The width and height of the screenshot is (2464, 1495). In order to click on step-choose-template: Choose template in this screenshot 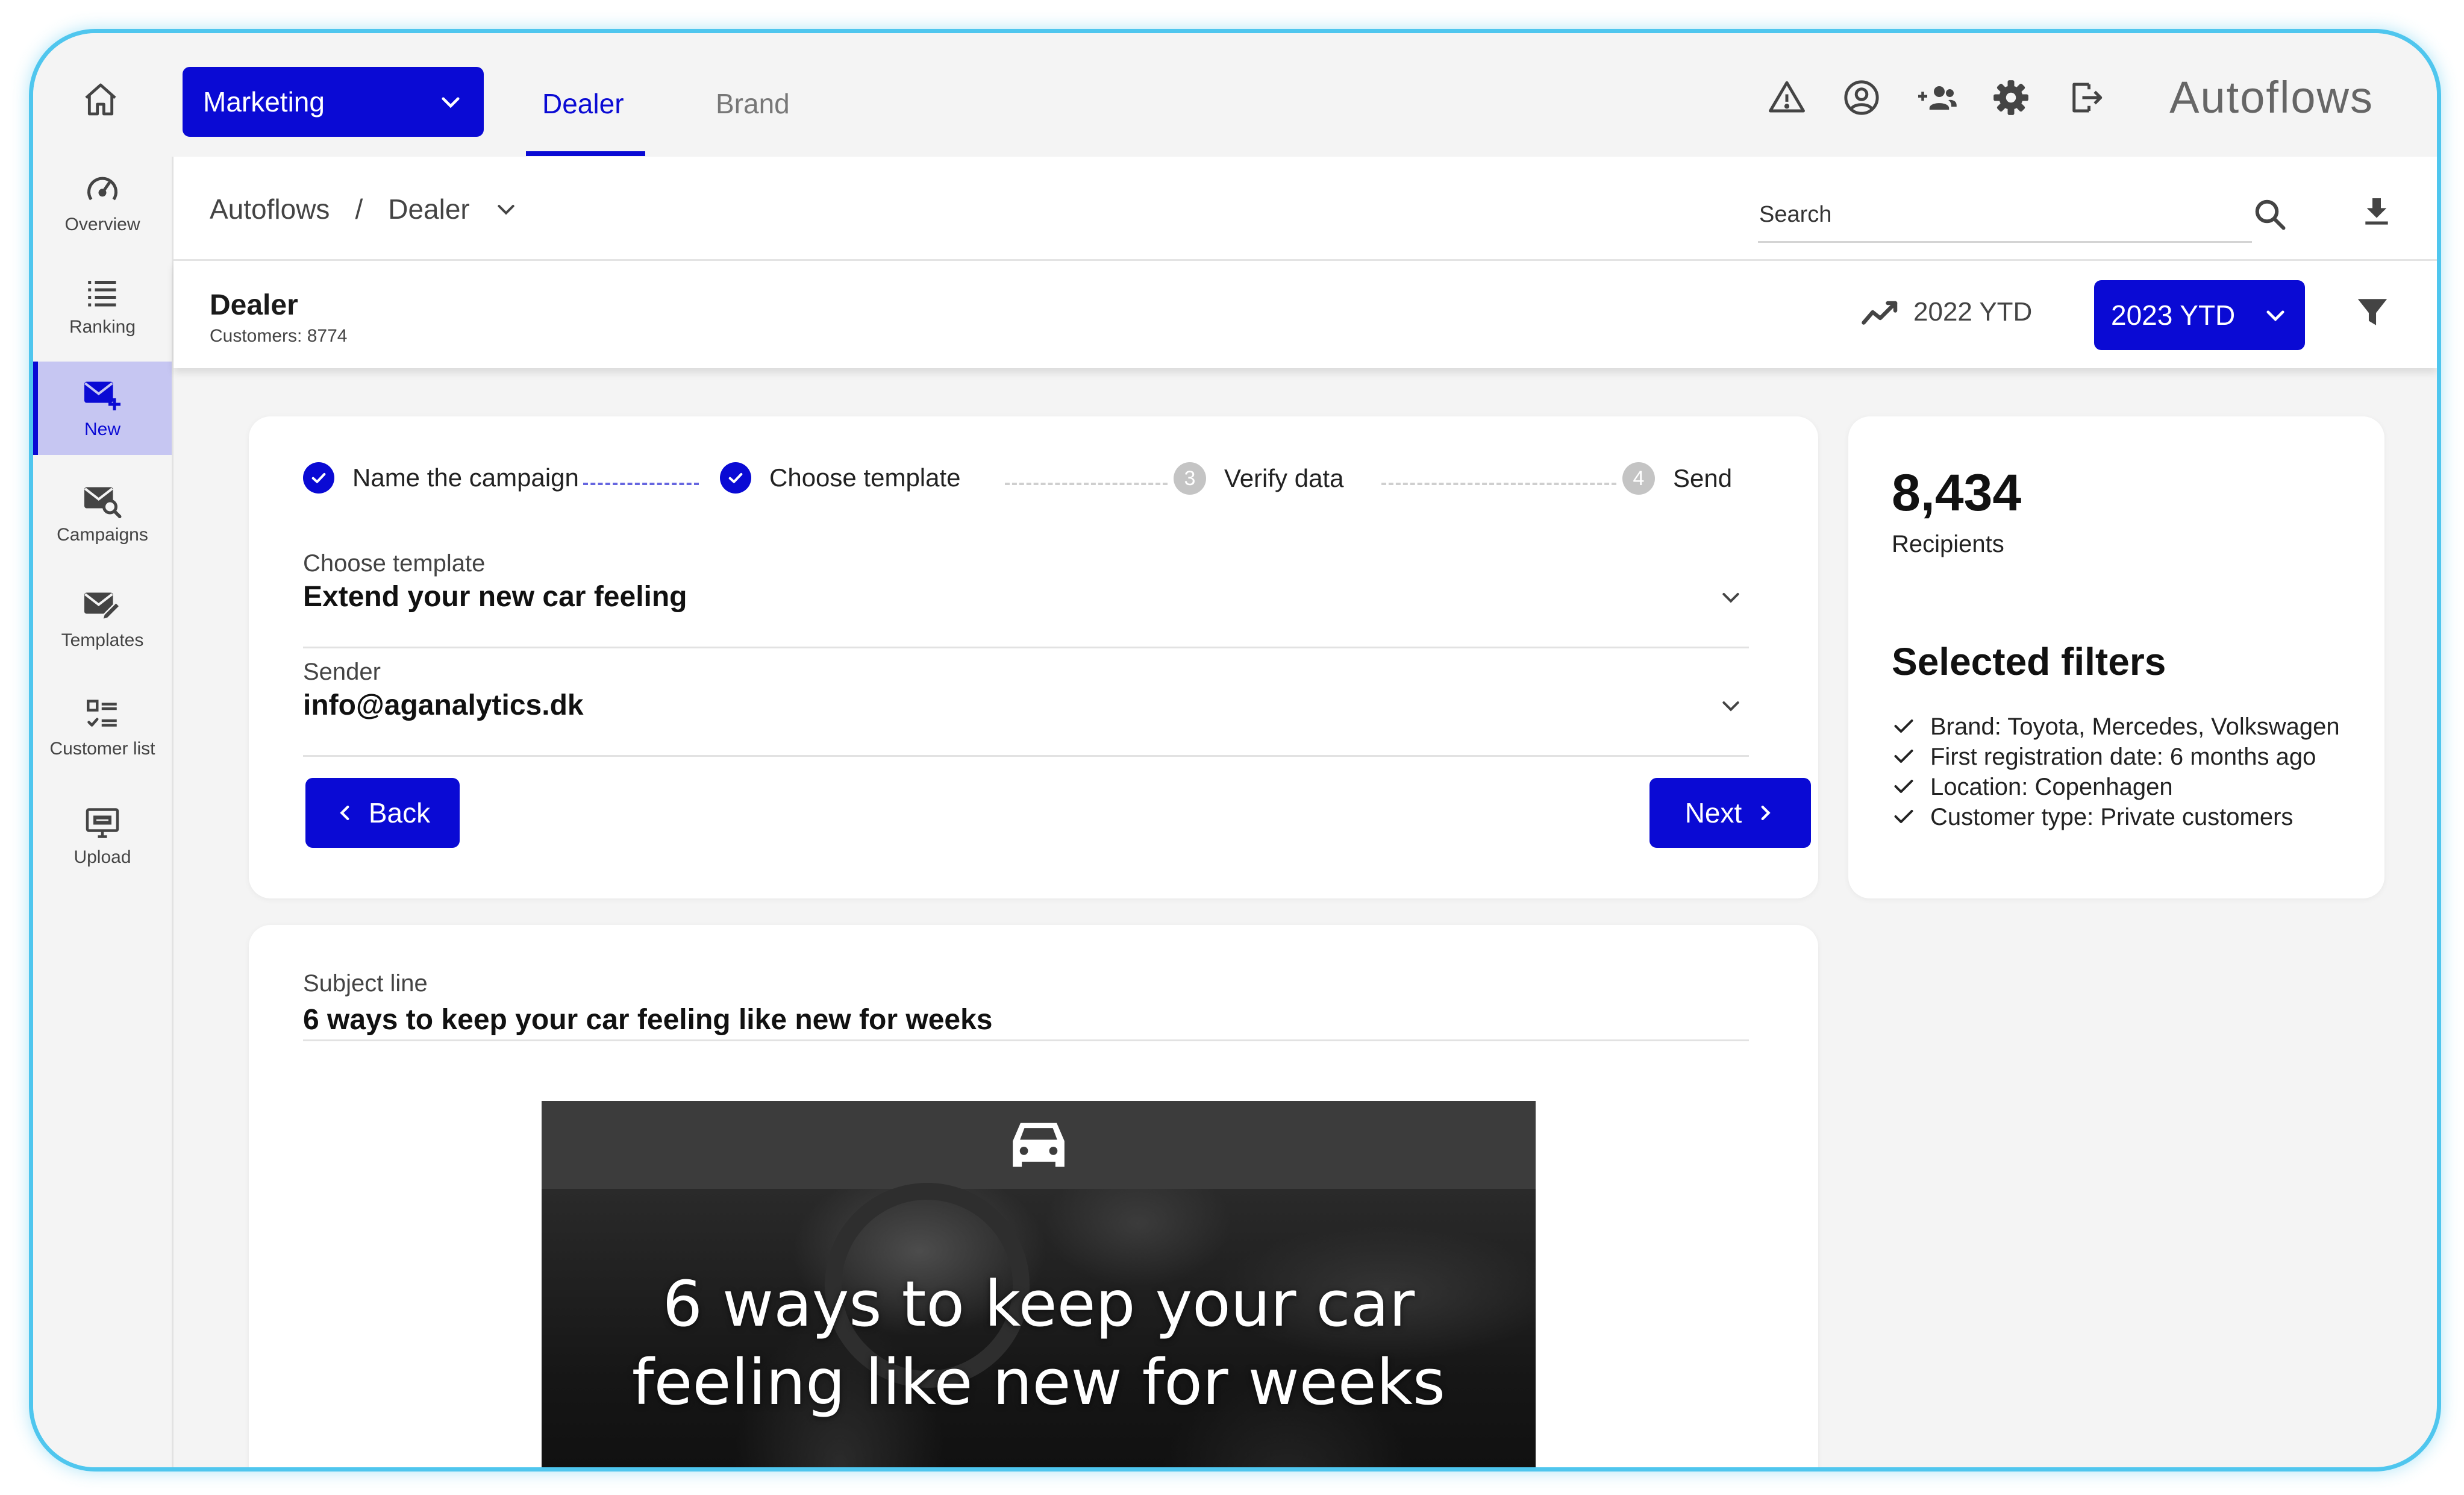, I will do `click(841, 478)`.